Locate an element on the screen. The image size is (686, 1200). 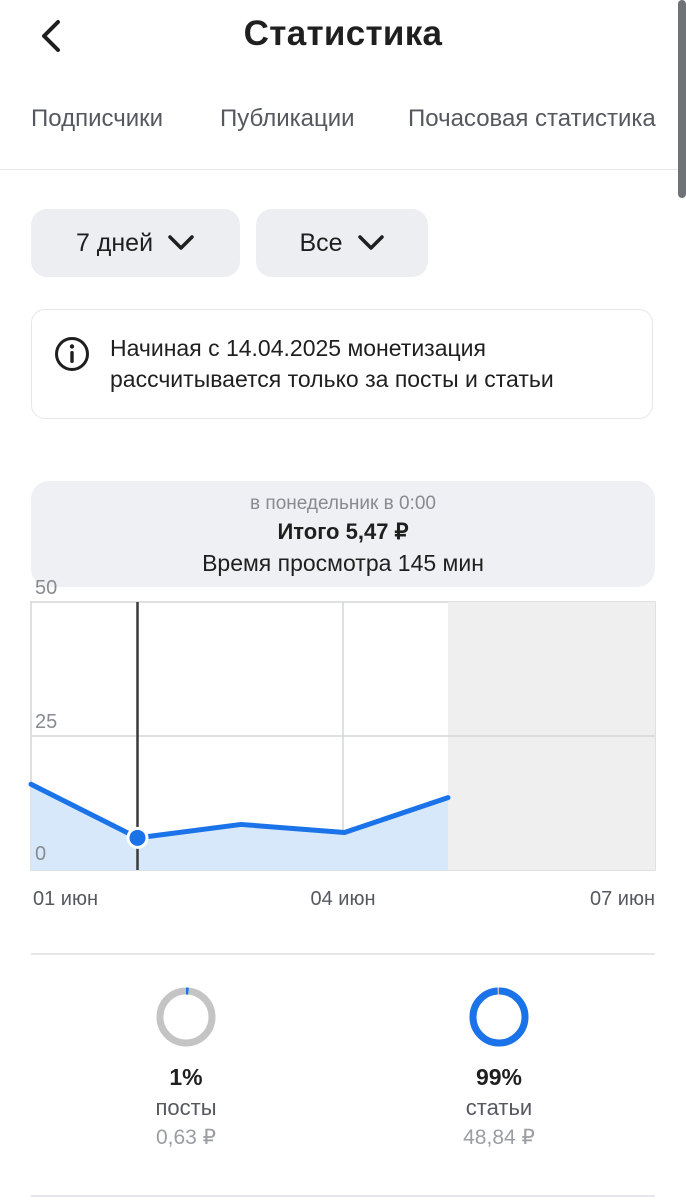
tab-publications: Публикации is located at coordinates (287, 119).